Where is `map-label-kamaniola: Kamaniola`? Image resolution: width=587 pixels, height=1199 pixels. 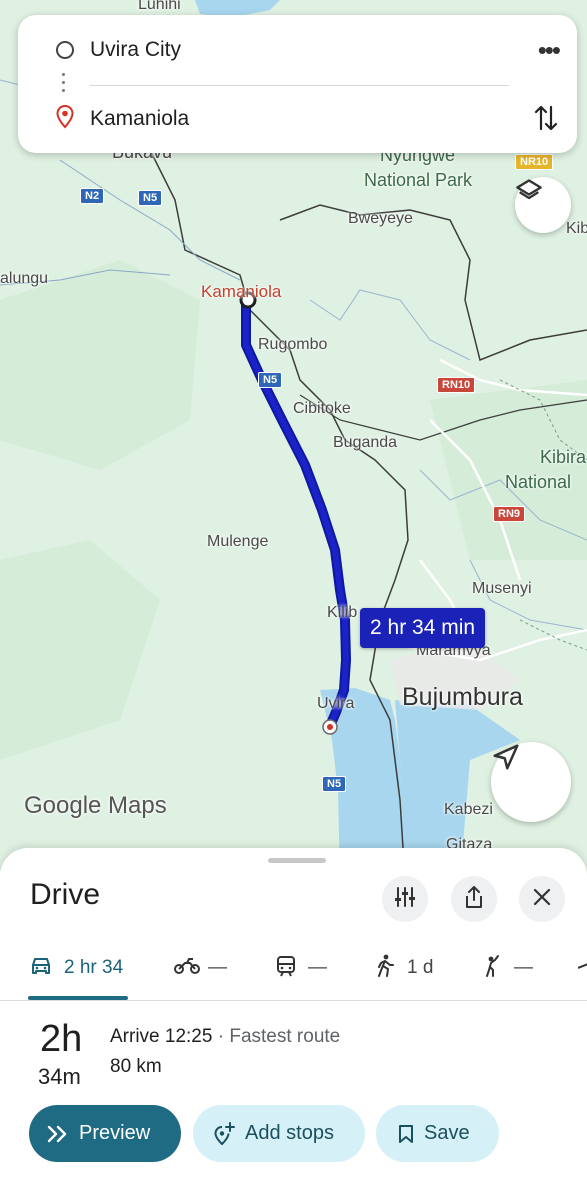
map-label-kamaniola: Kamaniola is located at coordinates (241, 291).